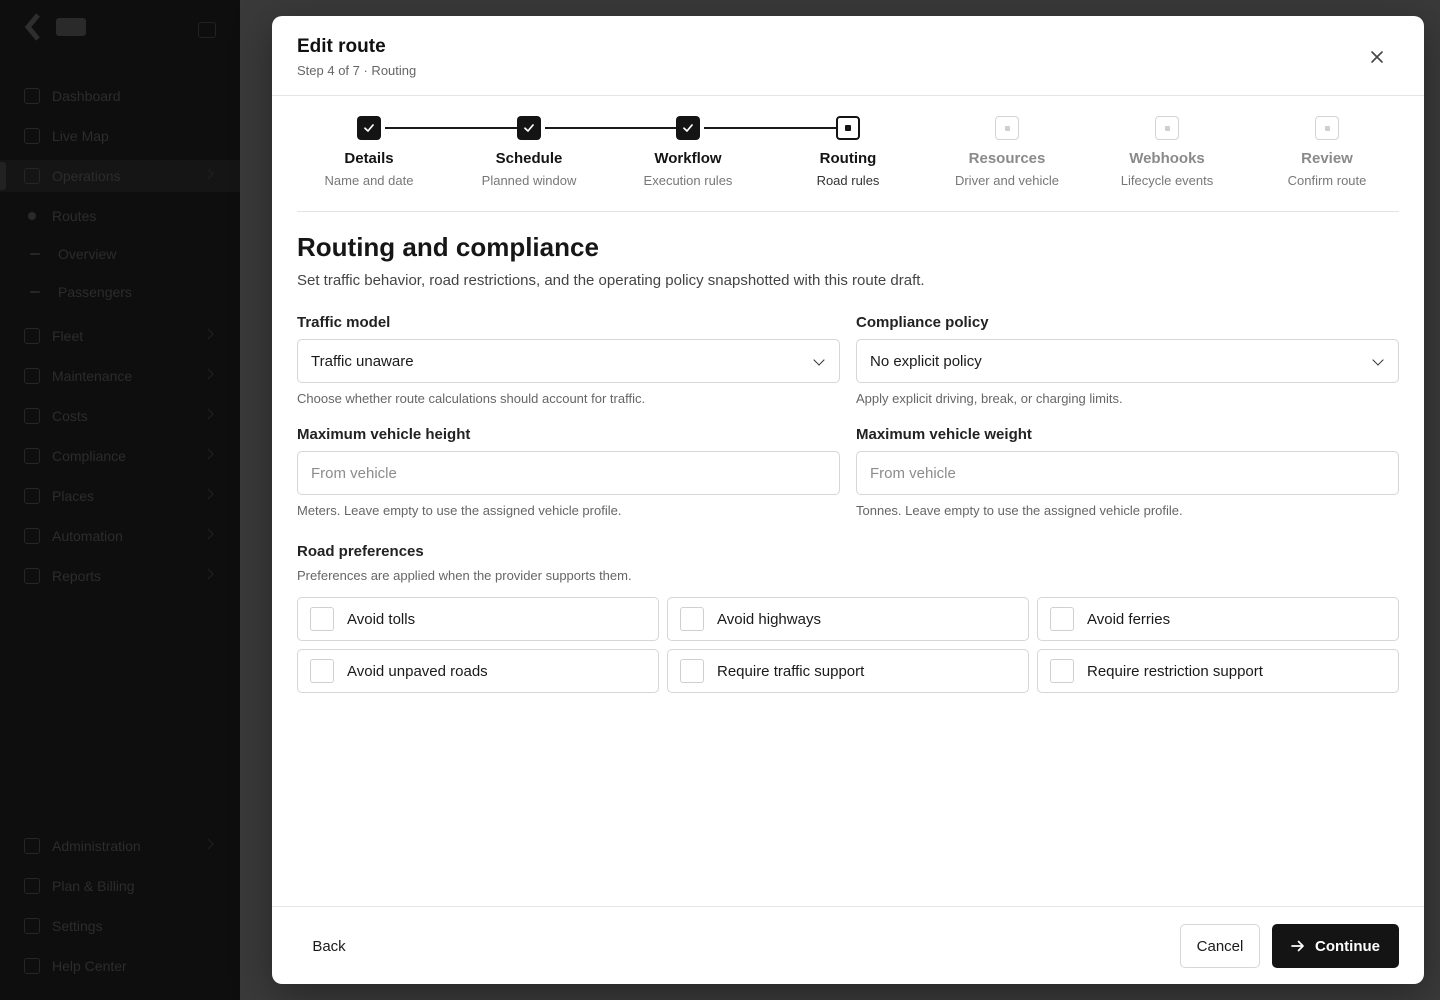  What do you see at coordinates (344, 322) in the screenshot?
I see `traffic-model-label: Traffic model` at bounding box center [344, 322].